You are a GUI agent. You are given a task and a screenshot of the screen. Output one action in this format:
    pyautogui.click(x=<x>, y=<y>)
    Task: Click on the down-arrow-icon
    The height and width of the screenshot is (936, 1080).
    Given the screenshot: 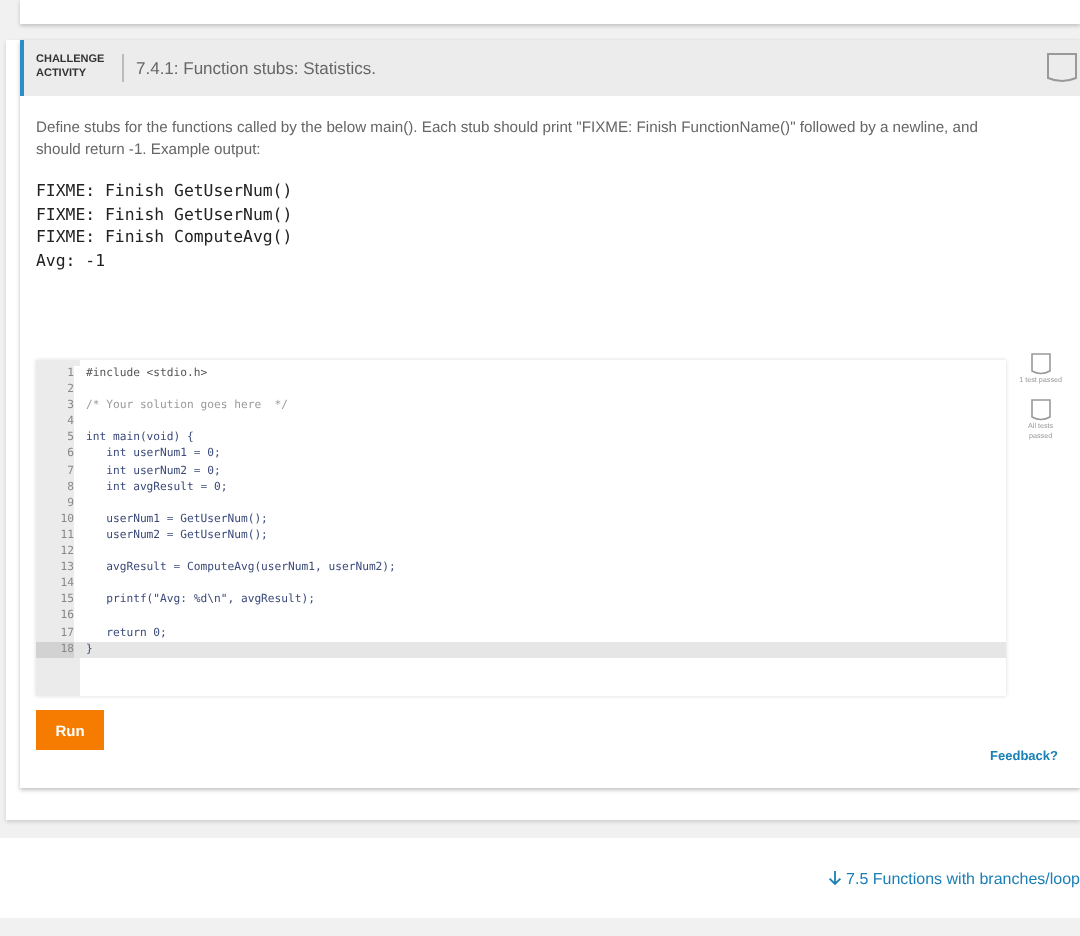 What is the action you would take?
    pyautogui.click(x=835, y=878)
    